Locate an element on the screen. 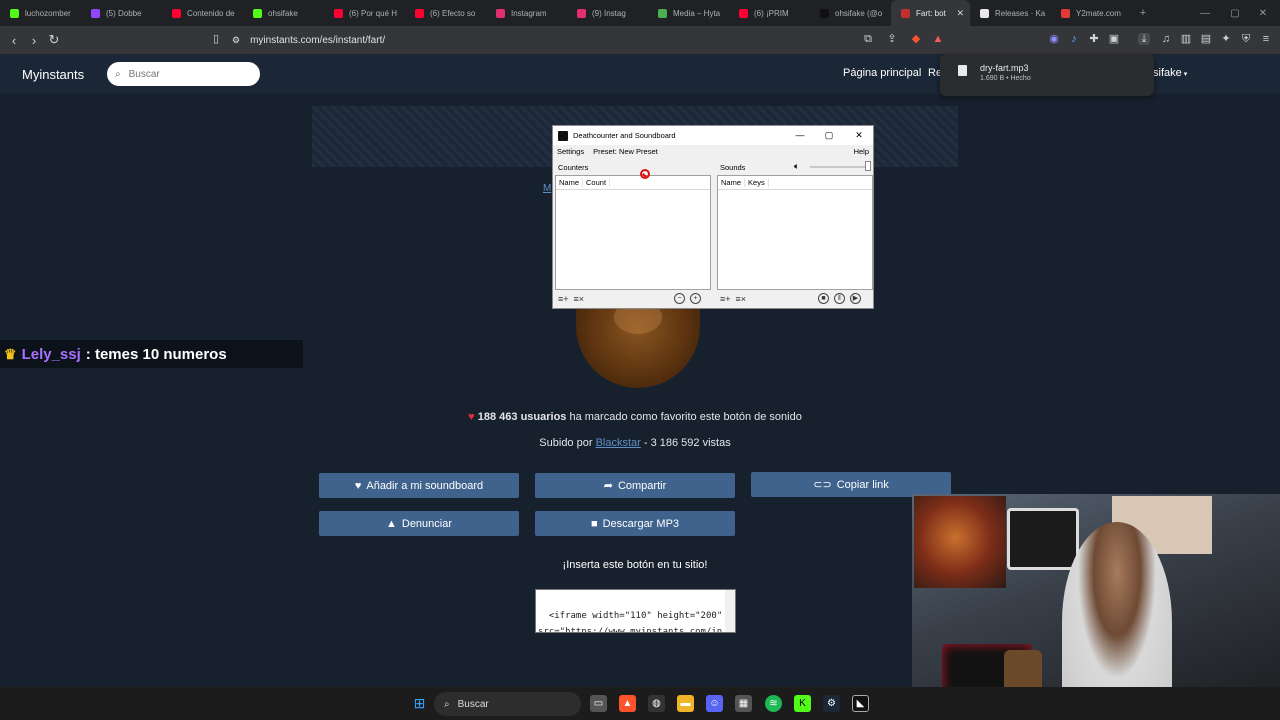 The width and height of the screenshot is (1280, 720). app-icon: ▦ is located at coordinates (743, 703).